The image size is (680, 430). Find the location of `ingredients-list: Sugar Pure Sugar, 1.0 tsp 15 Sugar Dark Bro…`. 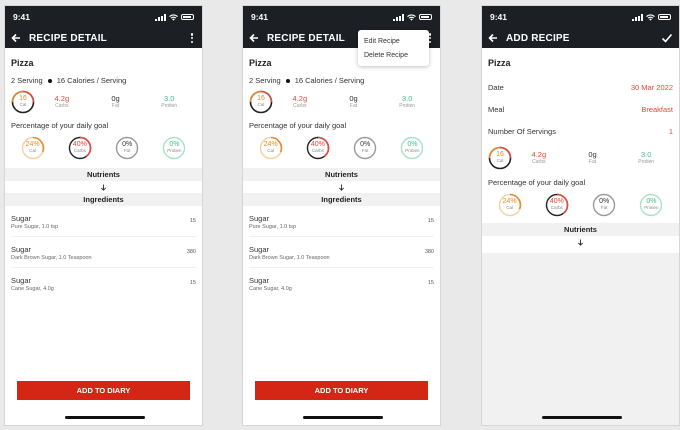

ingredients-list: Sugar Pure Sugar, 1.0 tsp 15 Sugar Dark Bro… is located at coordinates (103, 252).